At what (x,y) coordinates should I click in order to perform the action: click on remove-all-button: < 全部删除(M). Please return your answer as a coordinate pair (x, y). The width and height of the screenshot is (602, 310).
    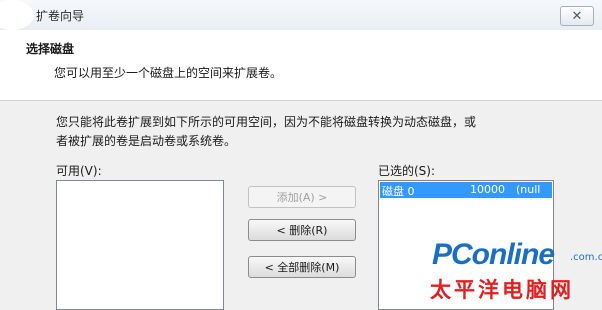
    Looking at the image, I should click on (302, 267).